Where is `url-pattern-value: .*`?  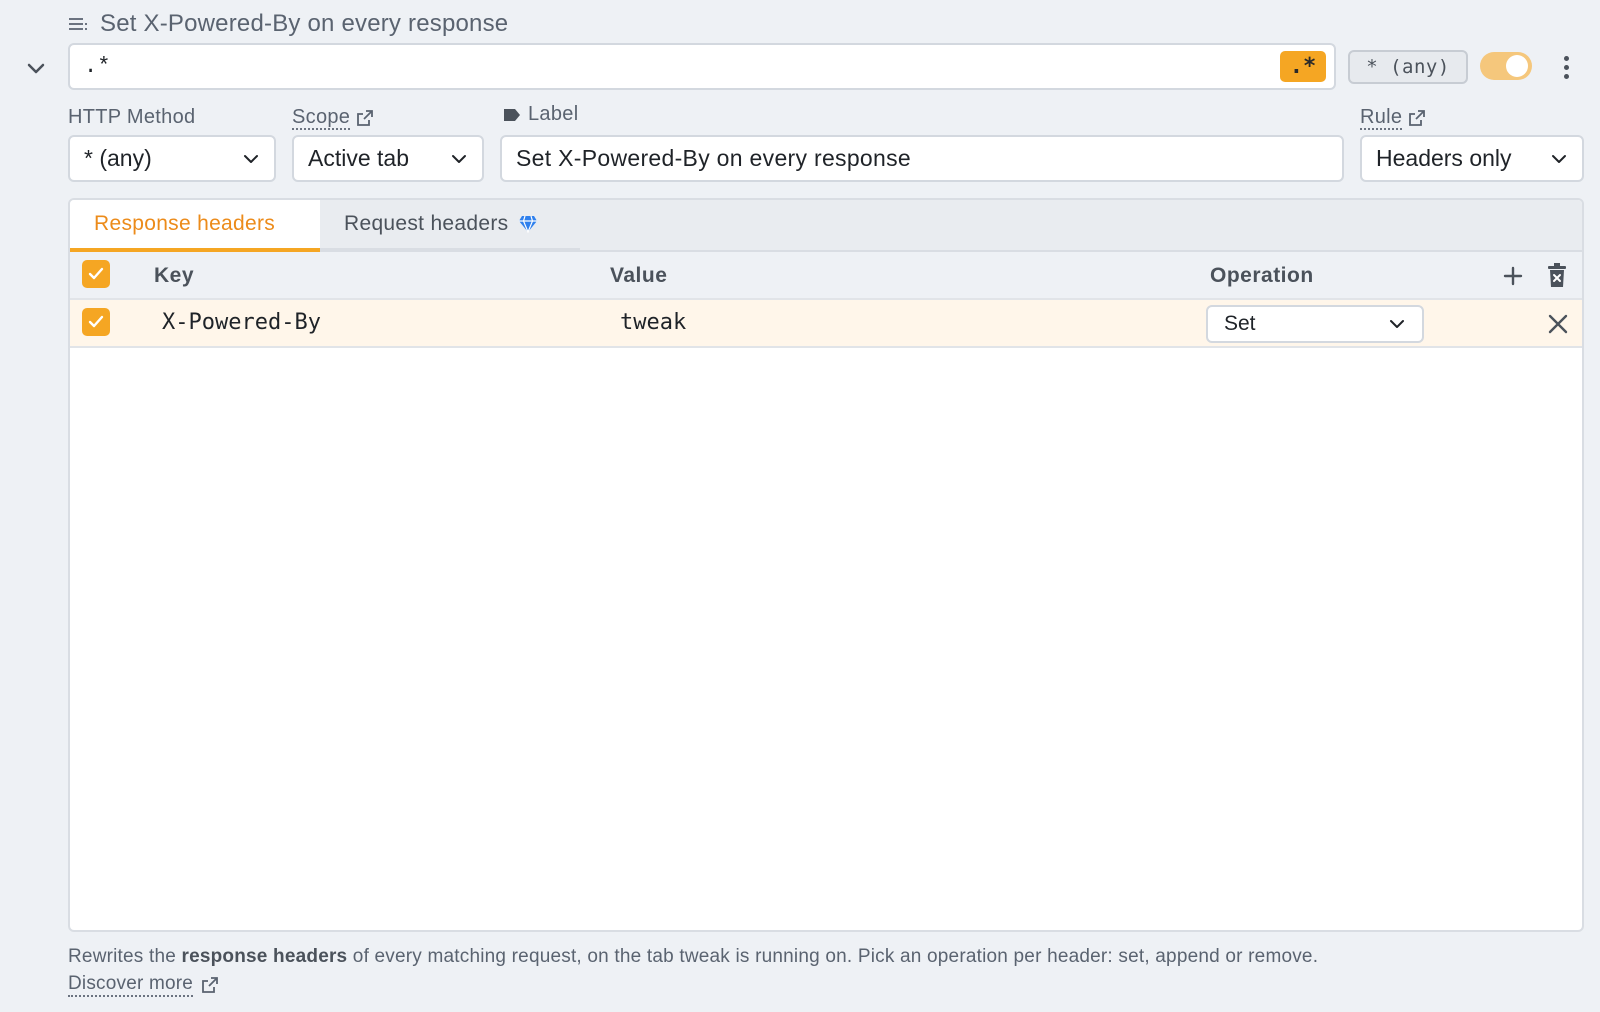 url-pattern-value: .* is located at coordinates (682, 66).